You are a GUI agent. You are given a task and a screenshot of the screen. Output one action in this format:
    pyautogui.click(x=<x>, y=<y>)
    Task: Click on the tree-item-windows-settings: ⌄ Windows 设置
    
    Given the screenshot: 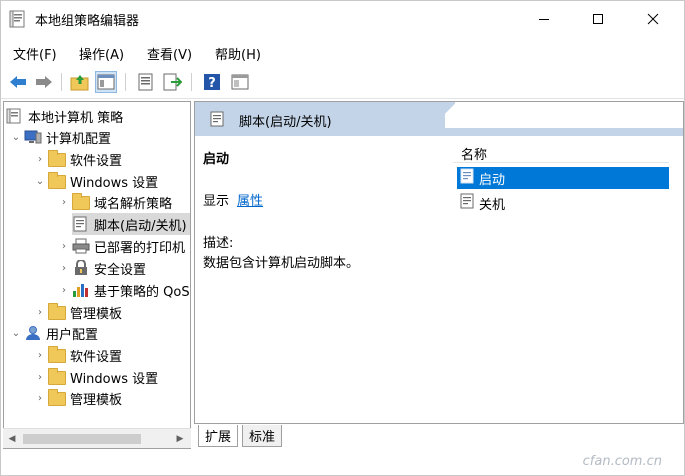 What is the action you would take?
    pyautogui.click(x=95, y=181)
    